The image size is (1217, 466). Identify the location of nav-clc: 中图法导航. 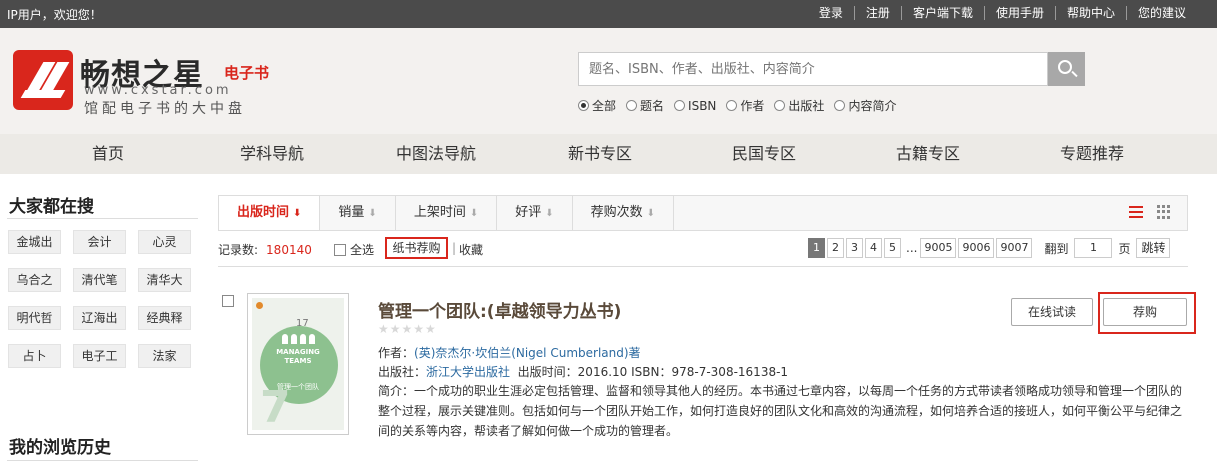
(436, 154).